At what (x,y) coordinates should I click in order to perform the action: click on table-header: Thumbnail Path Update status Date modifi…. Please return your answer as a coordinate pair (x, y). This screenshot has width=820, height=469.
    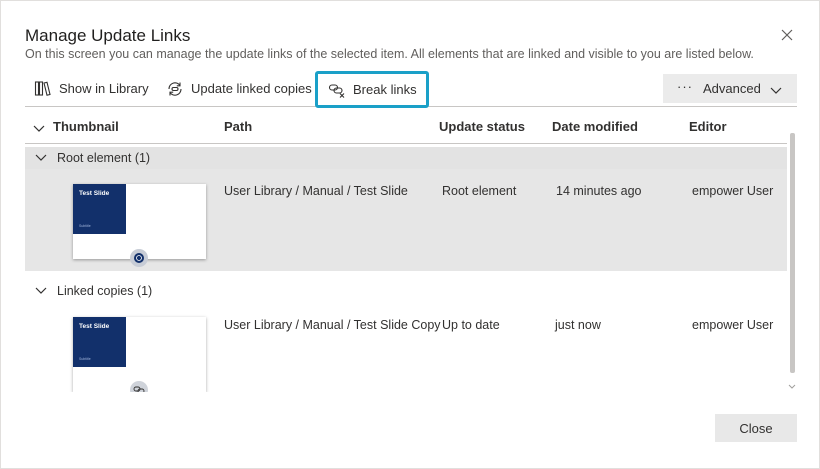
    Looking at the image, I should click on (406, 126).